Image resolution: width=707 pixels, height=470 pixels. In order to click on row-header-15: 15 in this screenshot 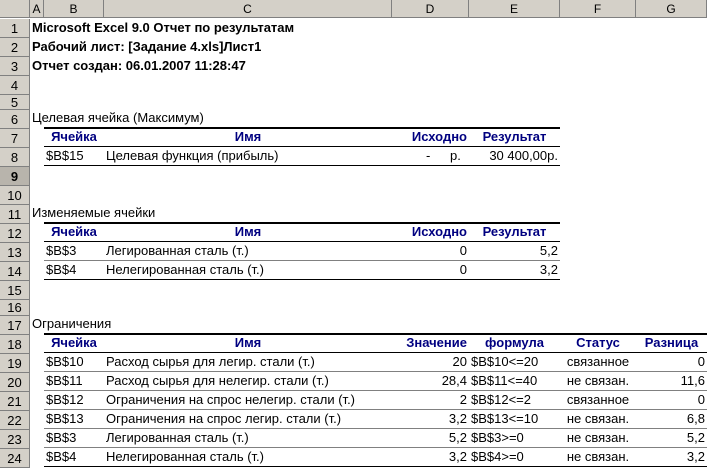, I will do `click(15, 290)`.